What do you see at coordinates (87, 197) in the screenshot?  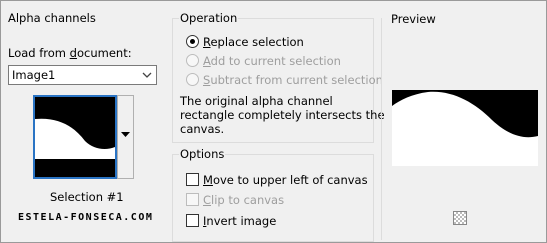 I see `thumbnail-caption: Selection #1` at bounding box center [87, 197].